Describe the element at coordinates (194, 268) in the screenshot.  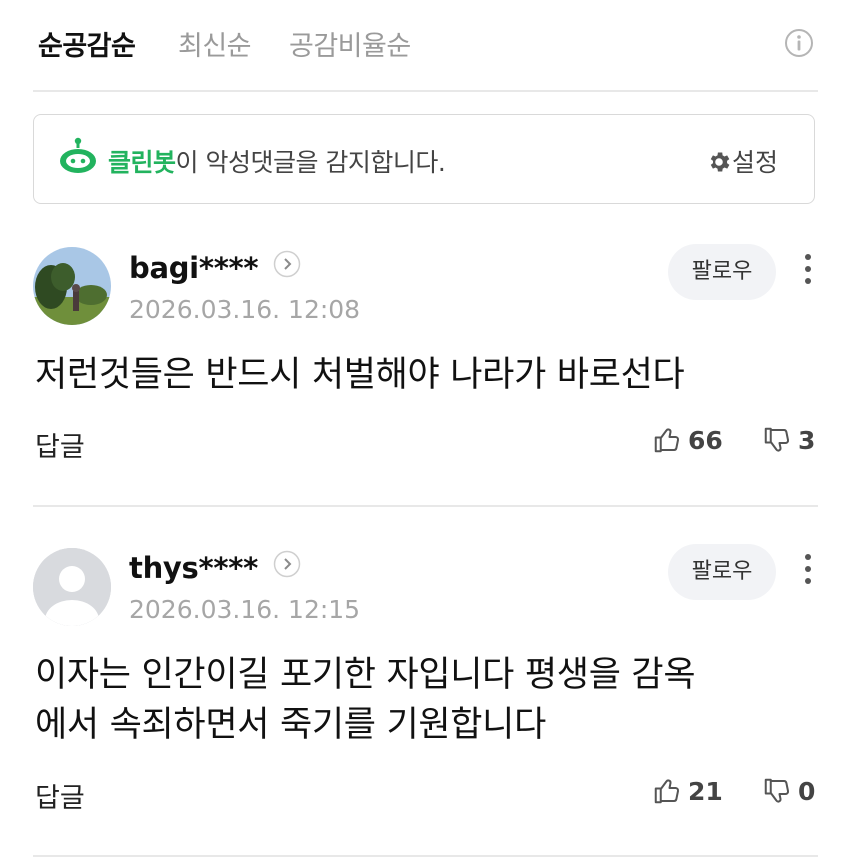
I see `comment-username: bagi****` at that location.